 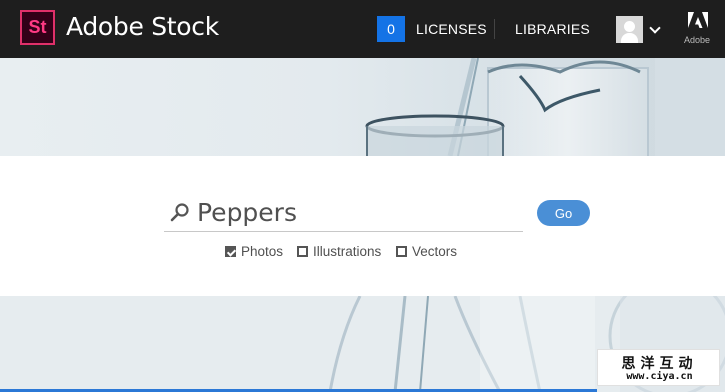 What do you see at coordinates (179, 212) in the screenshot?
I see `search-icon` at bounding box center [179, 212].